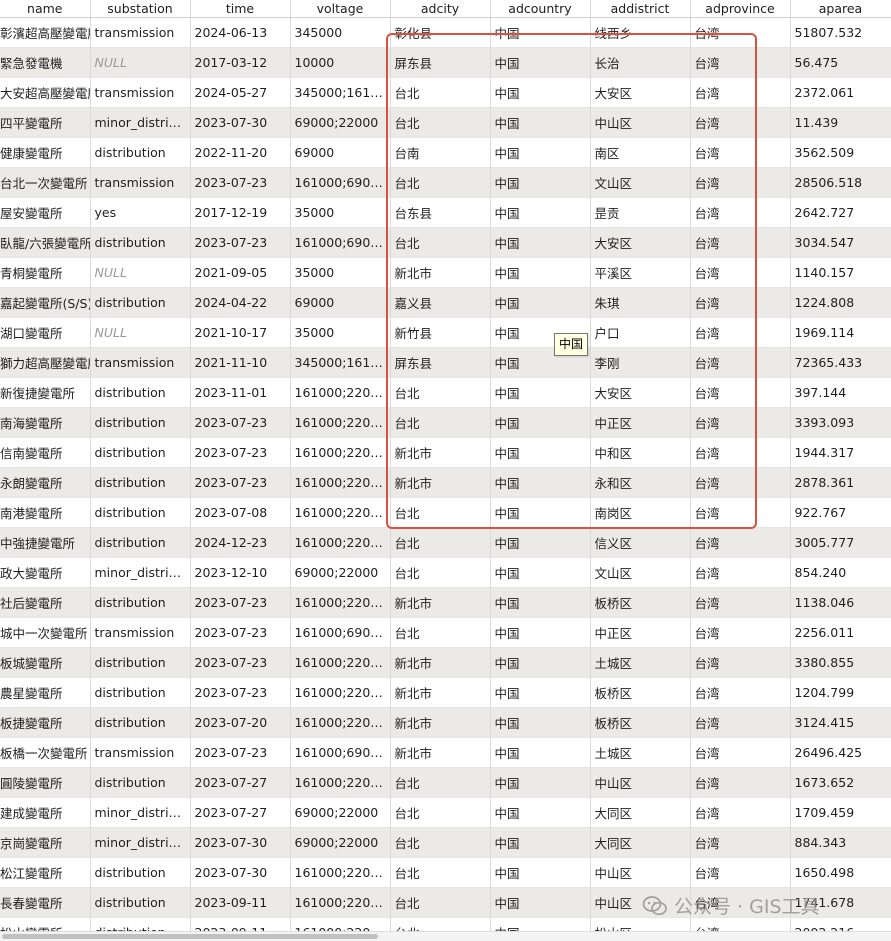 Image resolution: width=891 pixels, height=941 pixels. I want to click on cell-adcity: 新竹县, so click(440, 332).